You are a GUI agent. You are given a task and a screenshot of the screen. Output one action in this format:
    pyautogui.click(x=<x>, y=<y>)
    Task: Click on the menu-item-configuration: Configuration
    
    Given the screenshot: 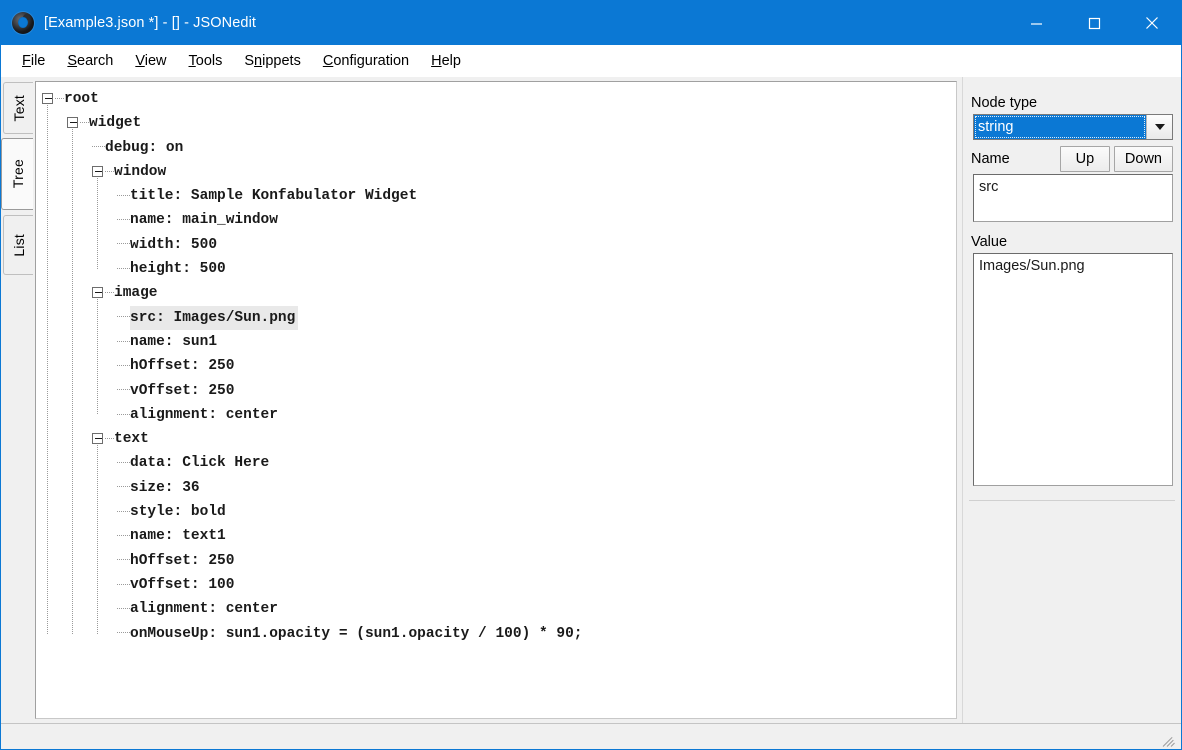 What is the action you would take?
    pyautogui.click(x=366, y=61)
    